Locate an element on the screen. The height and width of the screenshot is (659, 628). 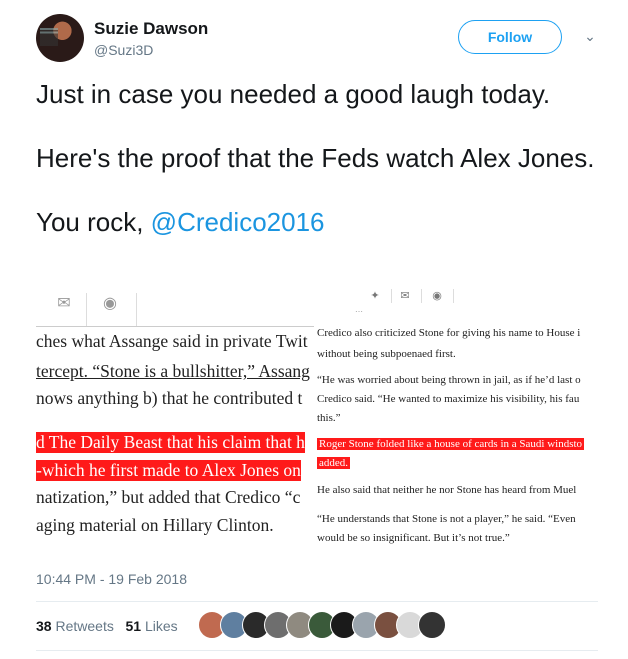
share-icons-left: ✉ ◉ is located at coordinates (156, 309).